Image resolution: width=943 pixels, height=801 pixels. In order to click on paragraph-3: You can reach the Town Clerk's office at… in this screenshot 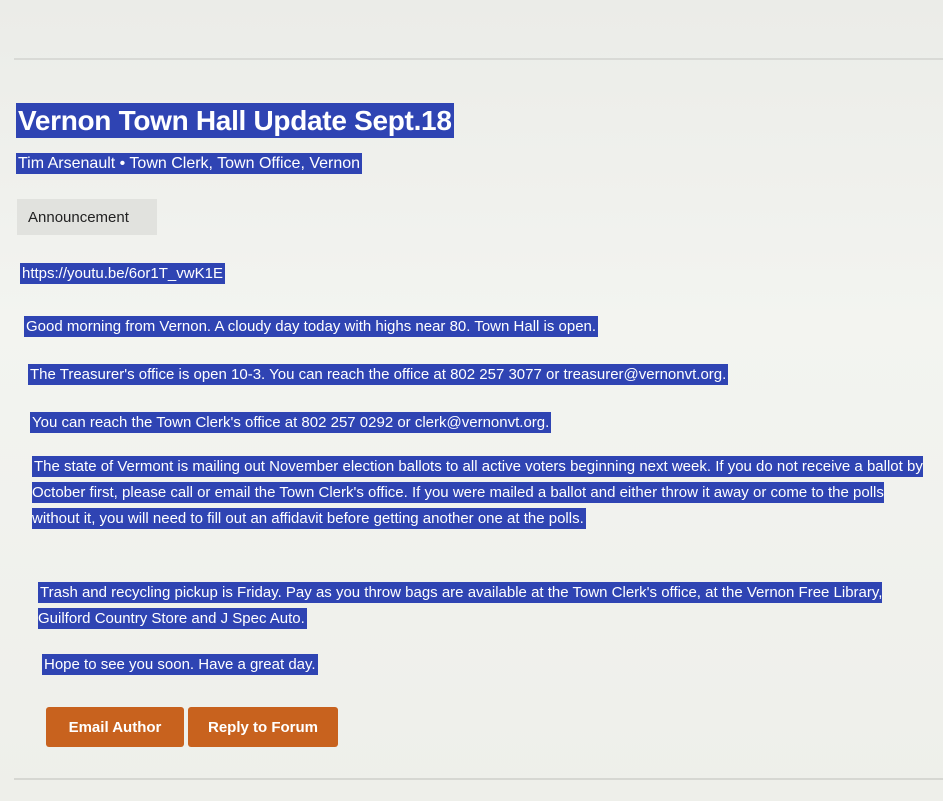, I will do `click(291, 423)`.